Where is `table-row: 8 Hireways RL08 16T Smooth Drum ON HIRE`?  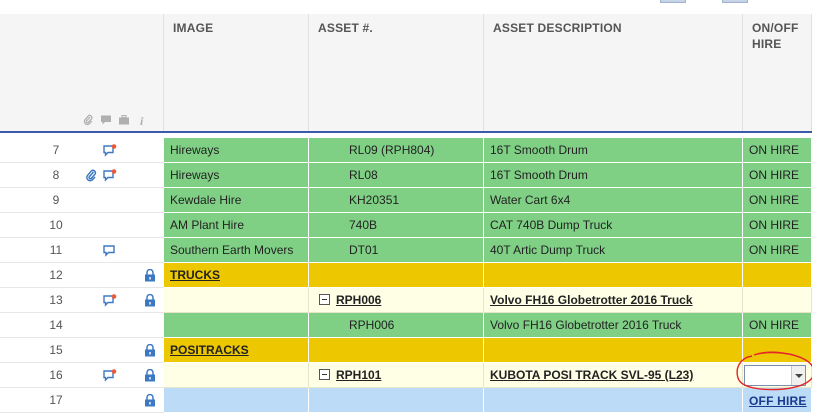
table-row: 8 Hireways RL08 16T Smooth Drum ON HIRE is located at coordinates (406, 175).